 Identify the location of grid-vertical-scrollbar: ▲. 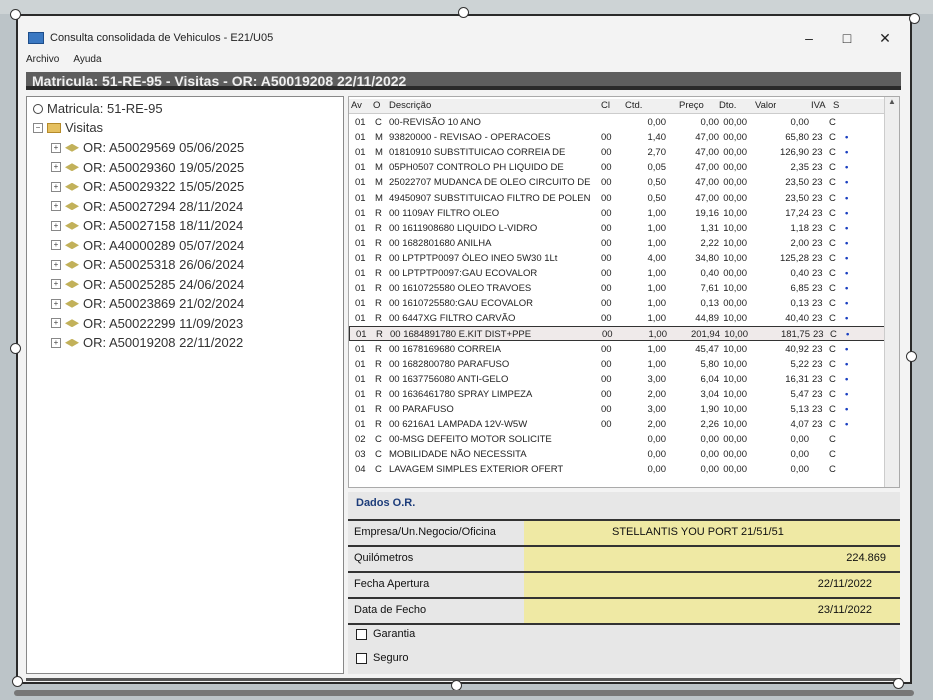
(891, 292).